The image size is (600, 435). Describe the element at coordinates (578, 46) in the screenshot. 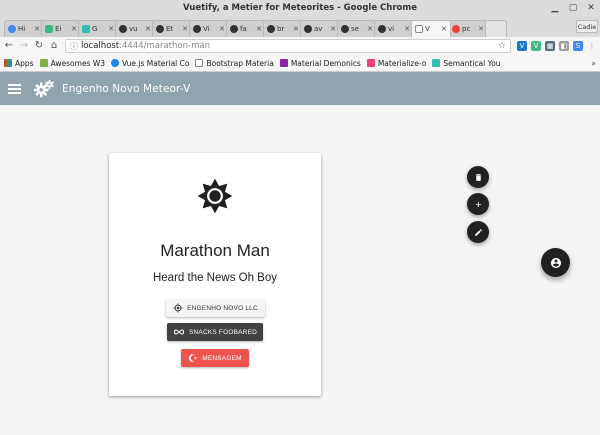

I see `extension-icon: S` at that location.